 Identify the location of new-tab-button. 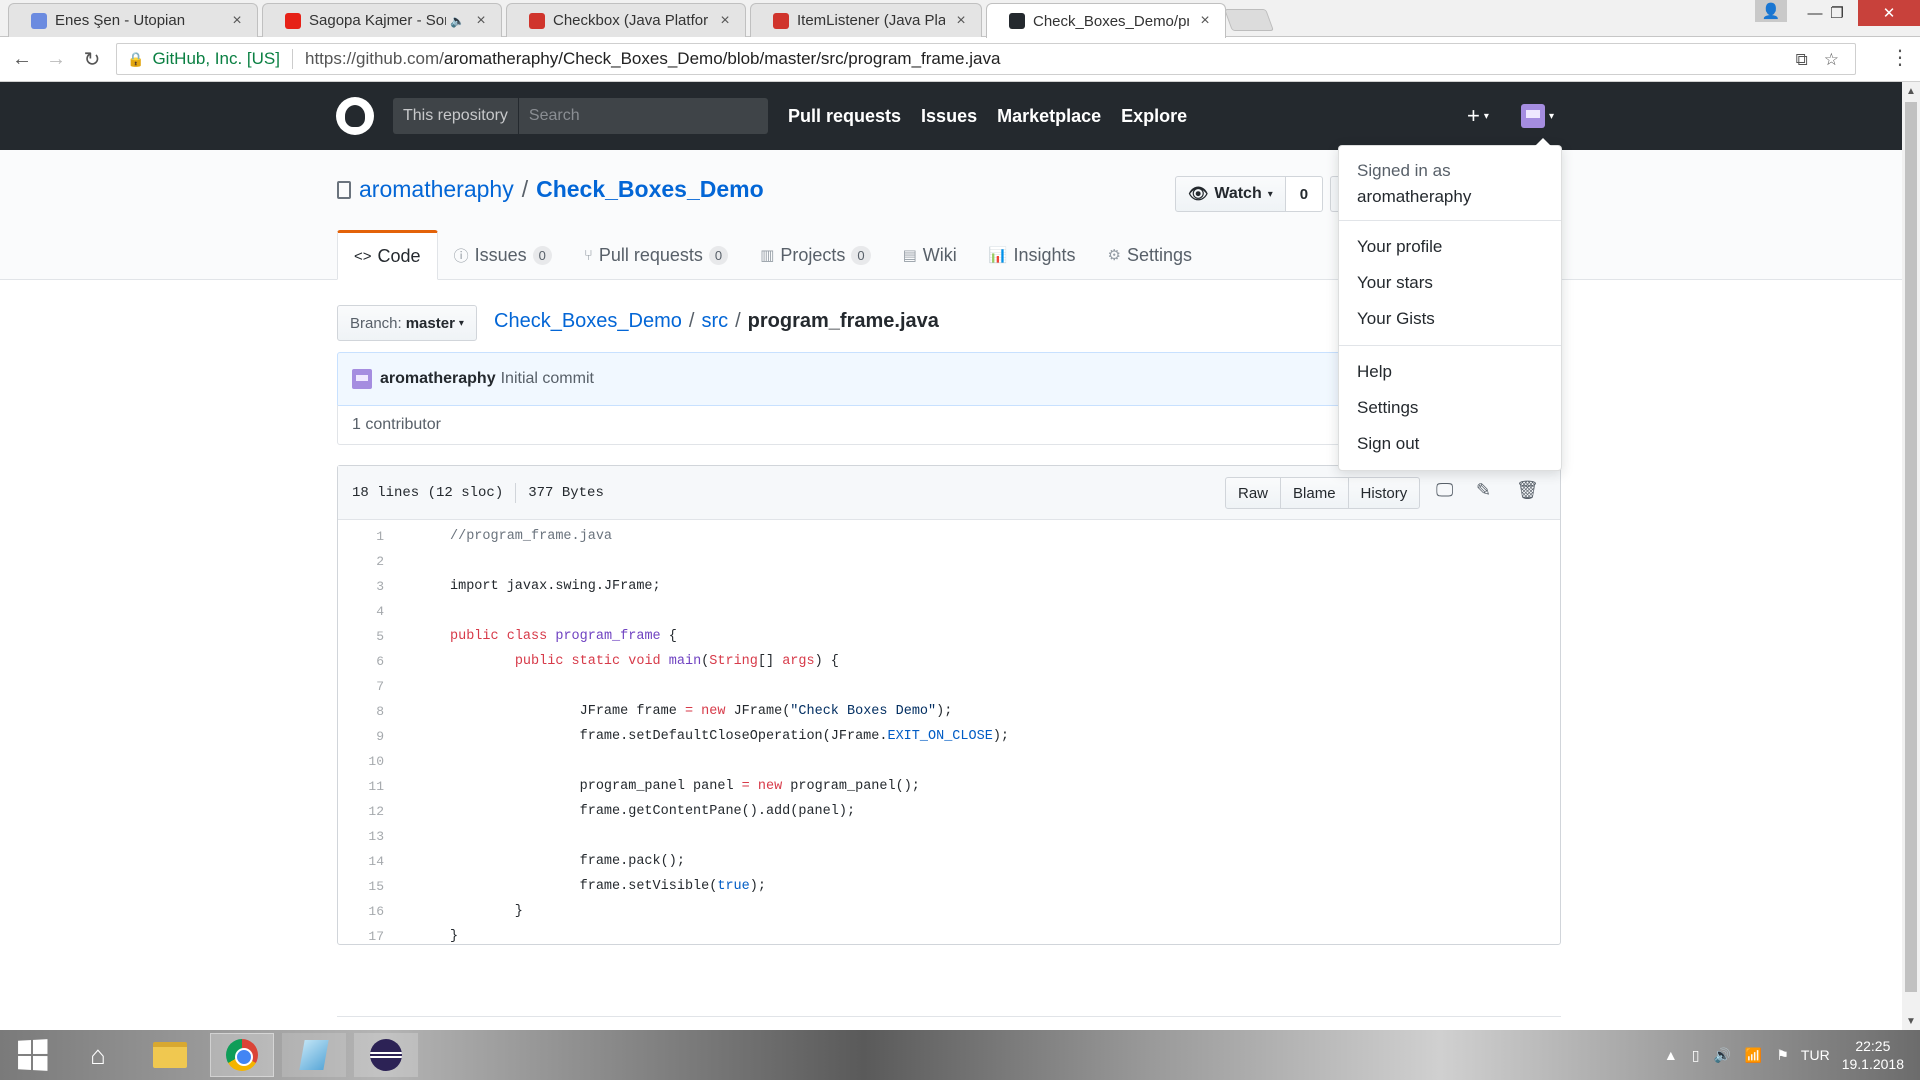
(1249, 20).